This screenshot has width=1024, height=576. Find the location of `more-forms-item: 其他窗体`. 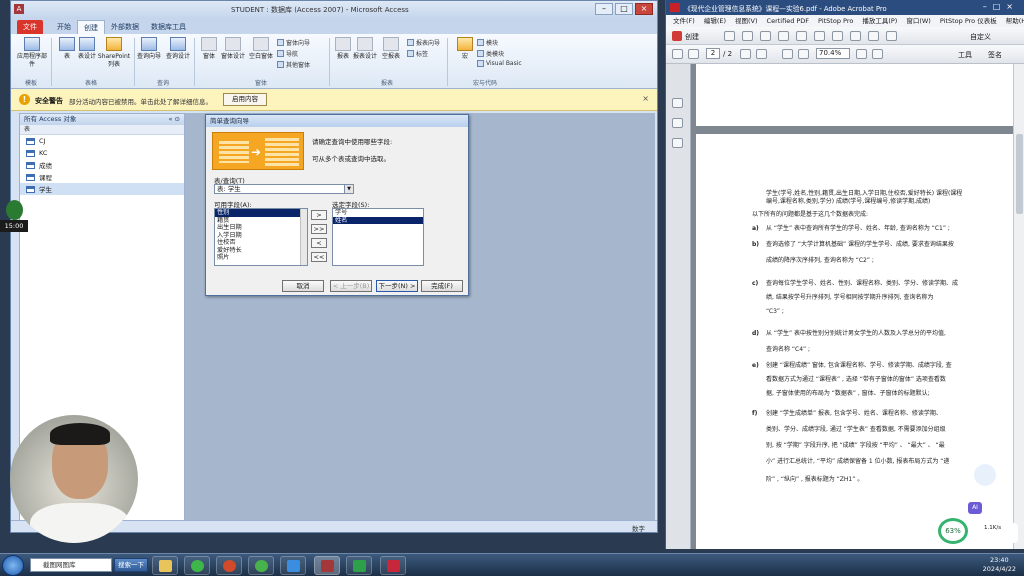

more-forms-item: 其他窗体 is located at coordinates (293, 64).